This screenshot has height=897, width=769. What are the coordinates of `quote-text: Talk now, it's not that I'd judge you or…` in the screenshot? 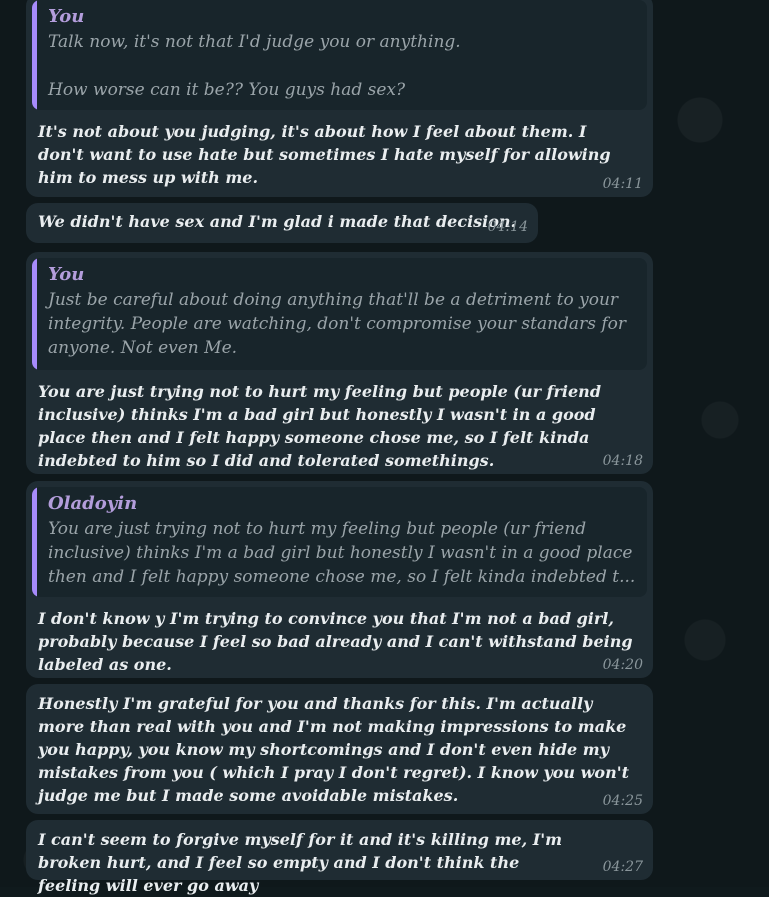 It's located at (254, 66).